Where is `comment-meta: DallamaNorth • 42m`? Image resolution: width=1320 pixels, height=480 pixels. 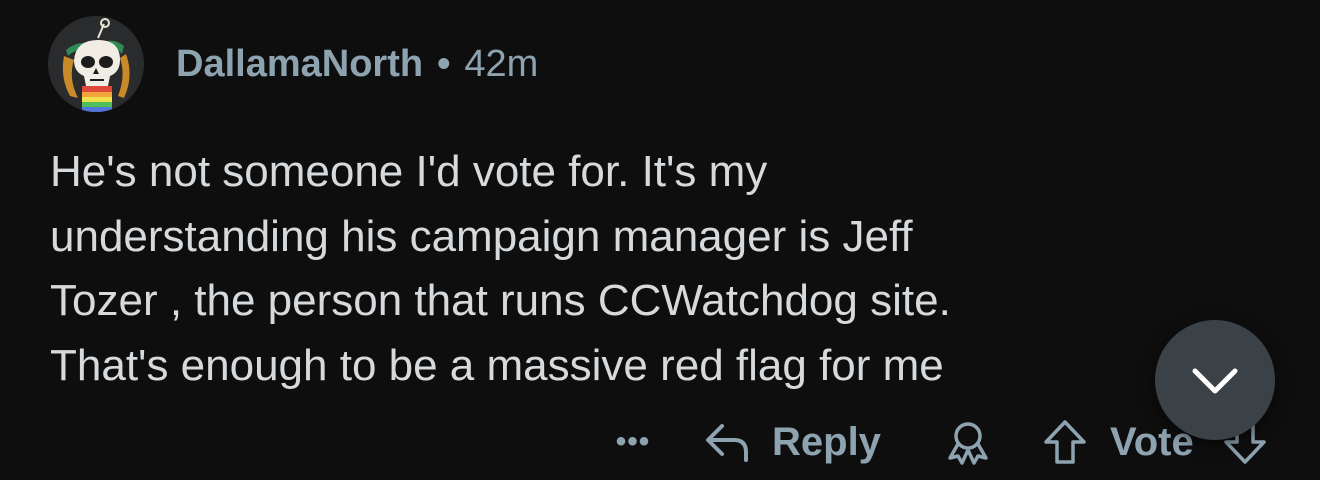
comment-meta: DallamaNorth • 42m is located at coordinates (357, 64).